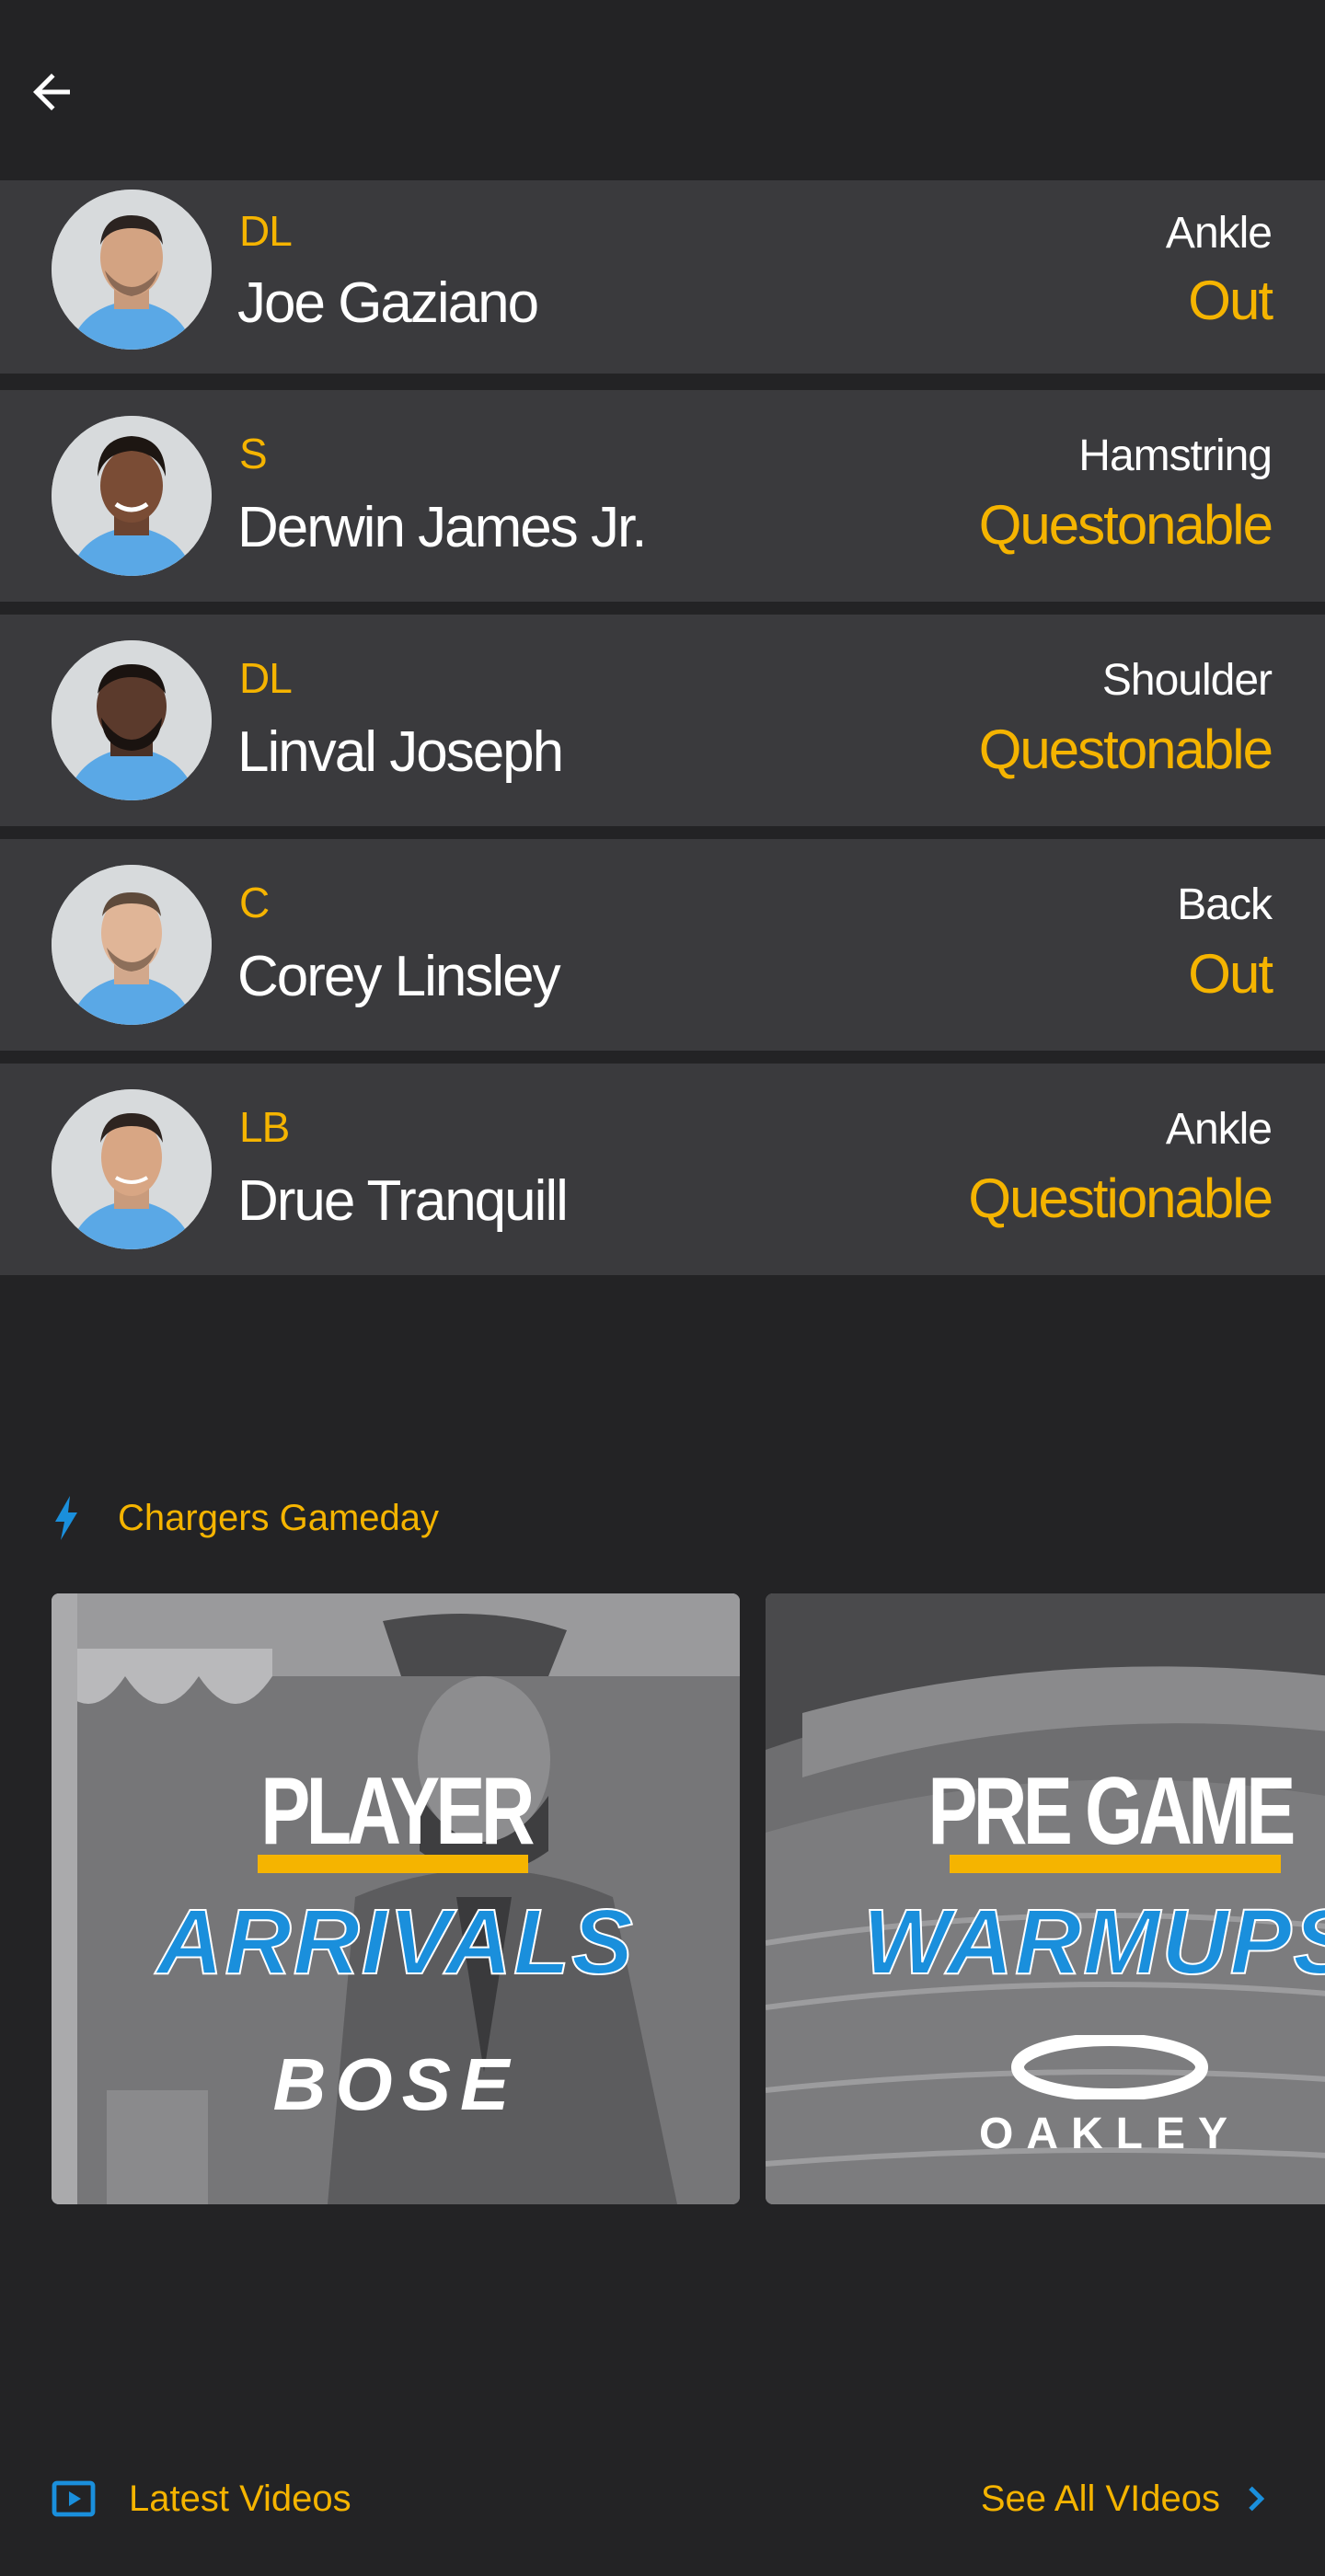 This screenshot has height=2576, width=1325. I want to click on injury-type: Shoulder, so click(1187, 680).